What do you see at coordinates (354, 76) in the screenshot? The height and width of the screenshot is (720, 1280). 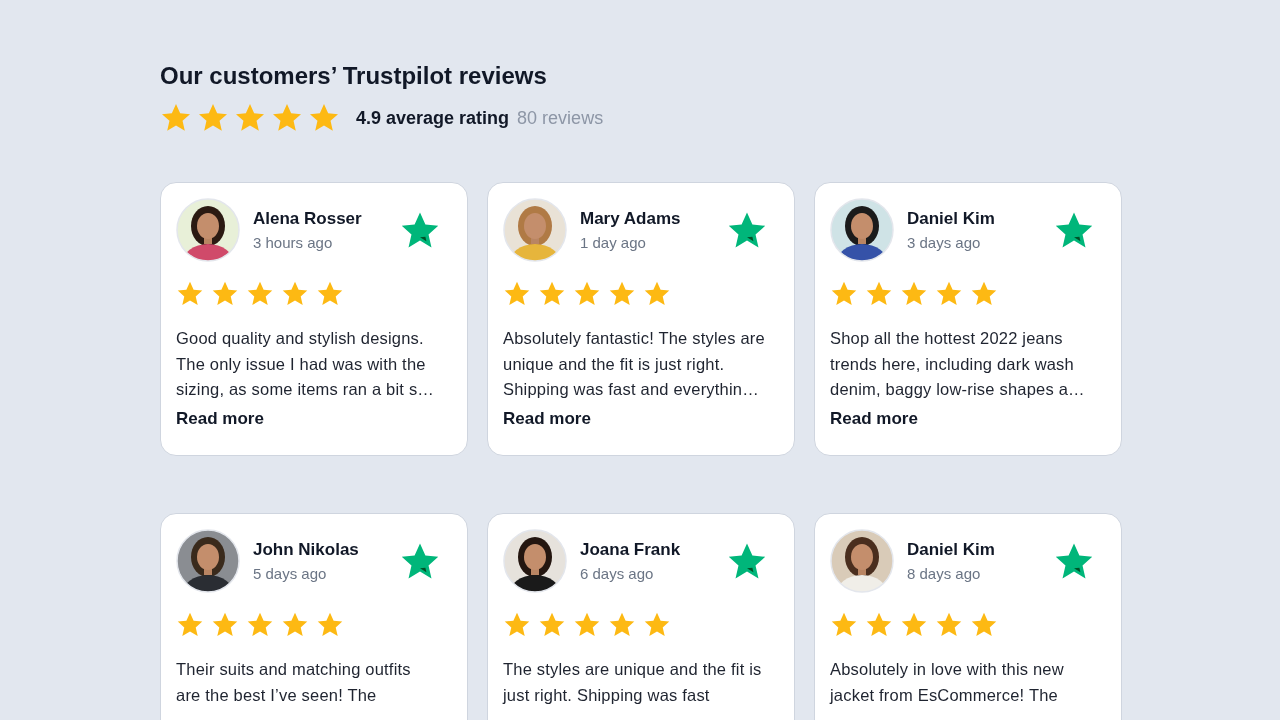 I see `page-heading: Our customers’ Trustpilot reviews` at bounding box center [354, 76].